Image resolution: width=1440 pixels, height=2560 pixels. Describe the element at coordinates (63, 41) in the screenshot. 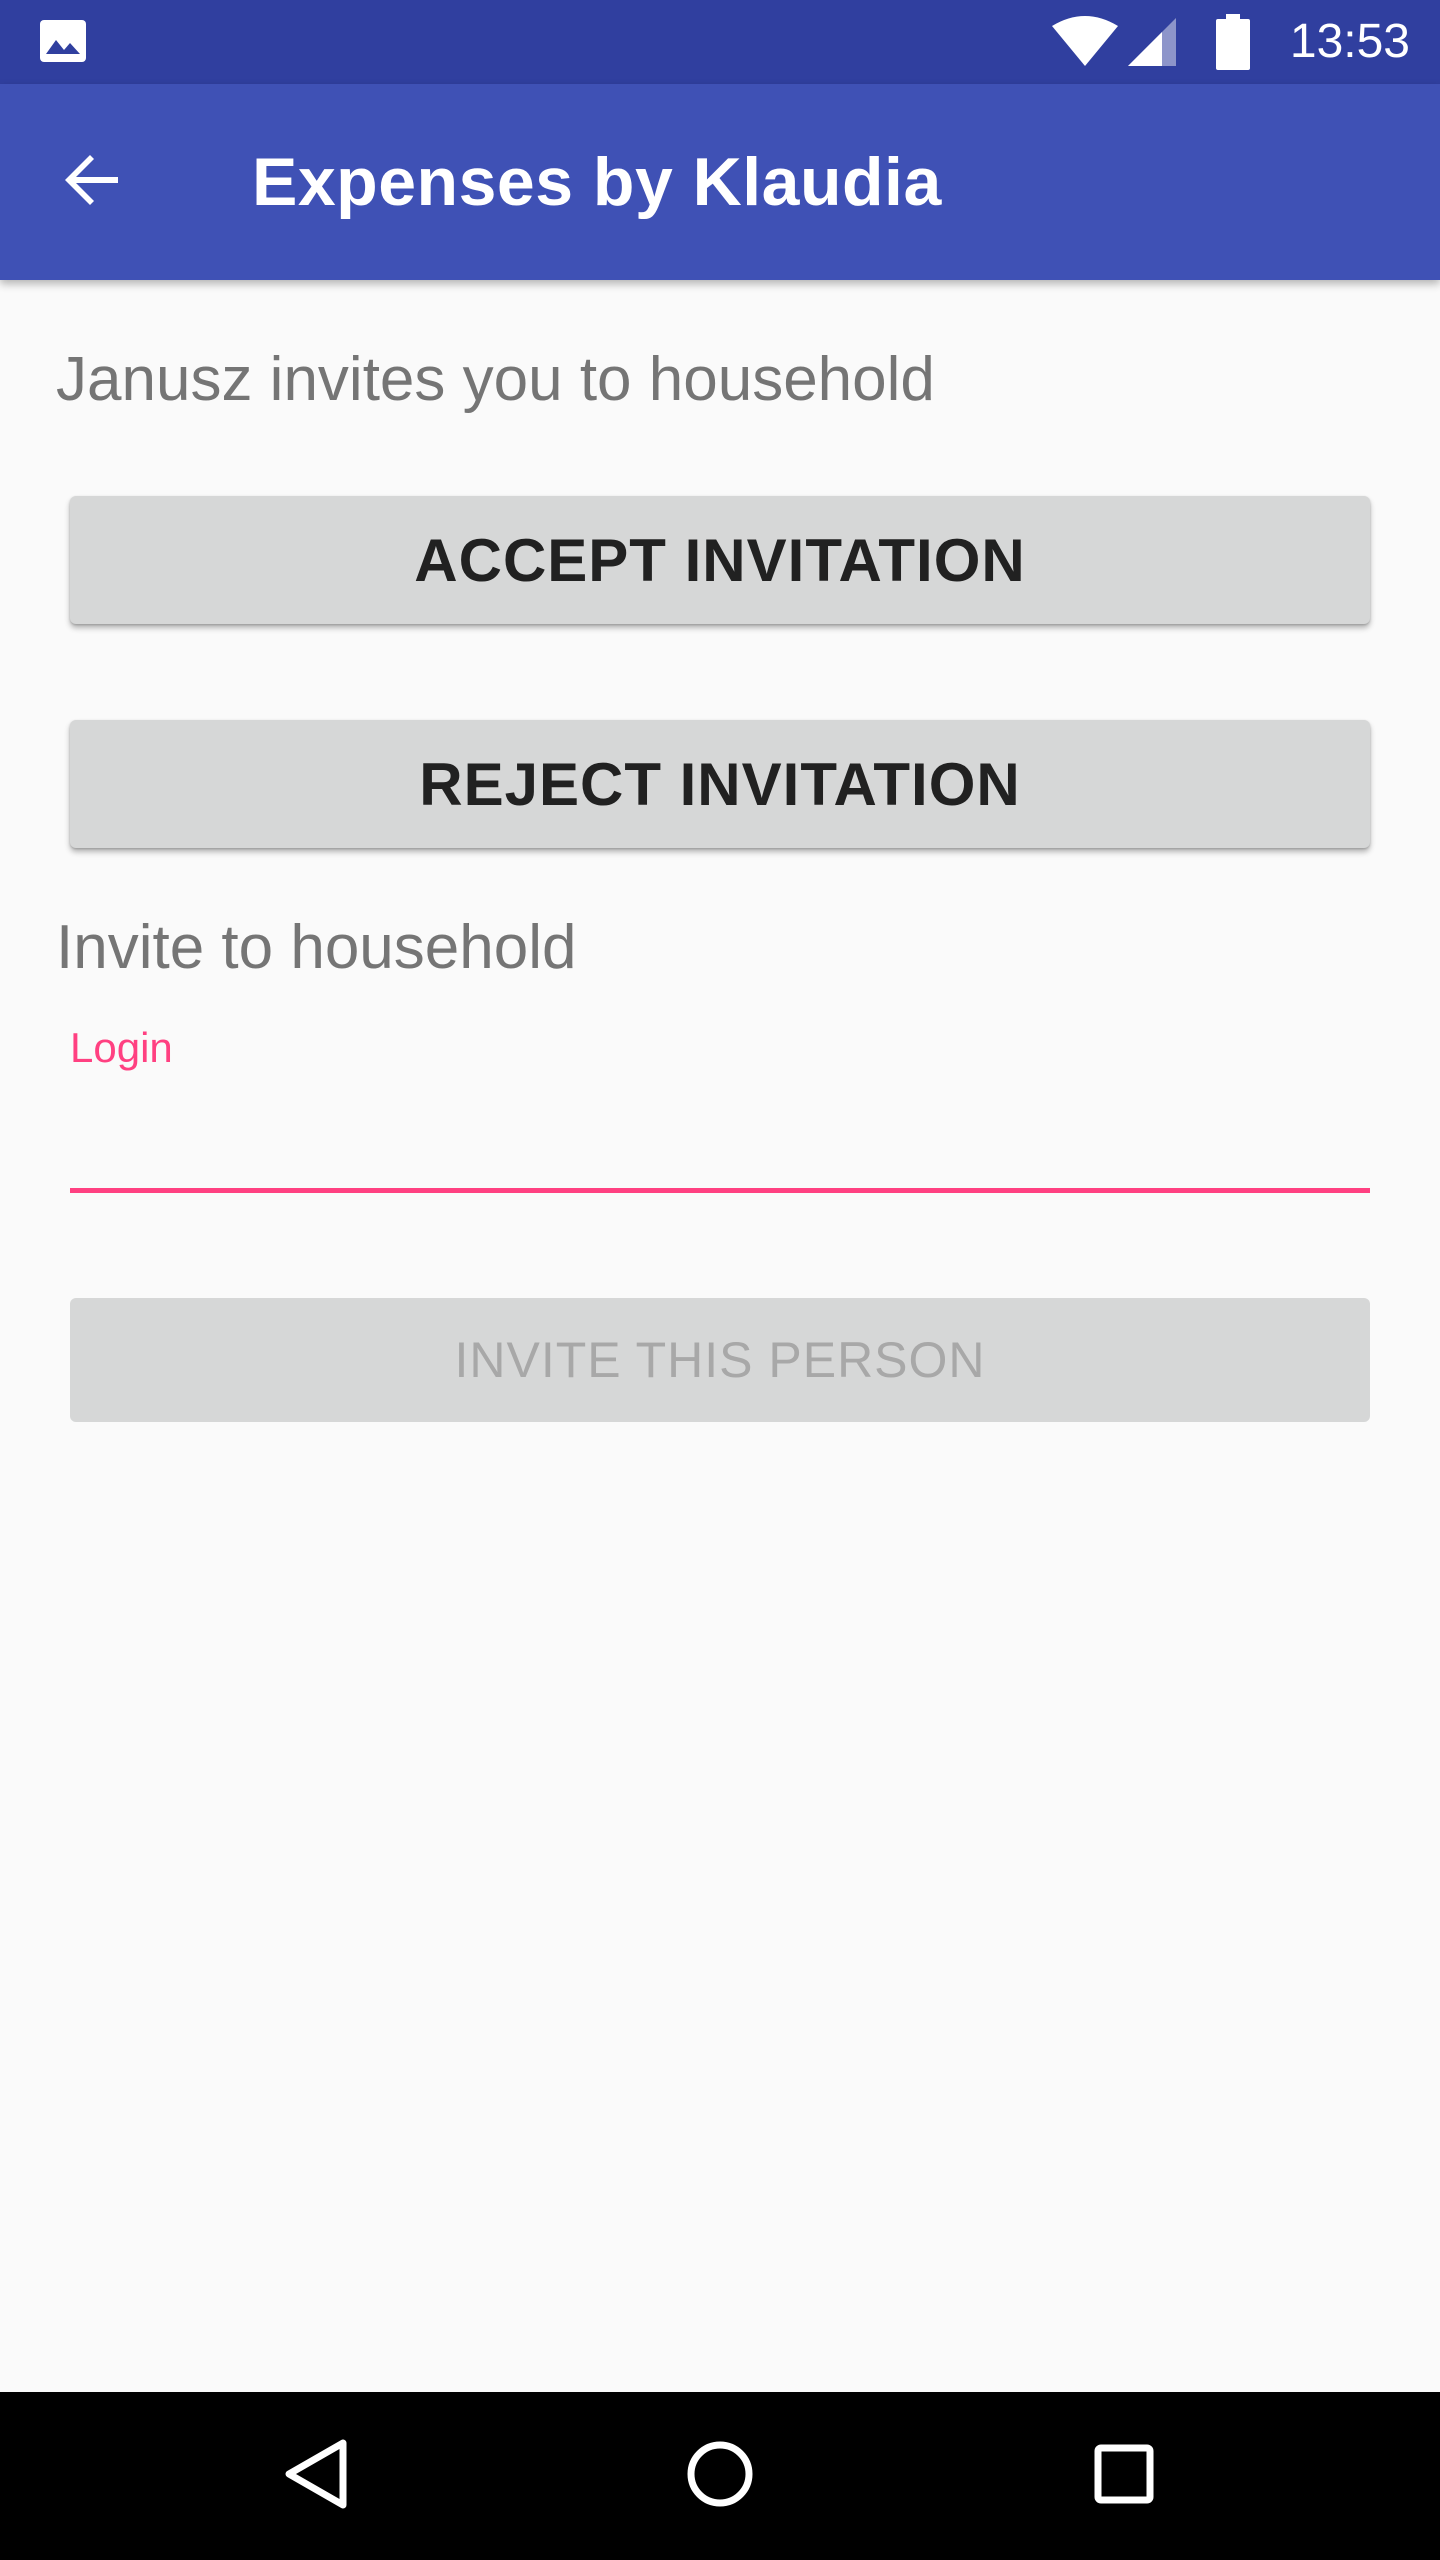

I see `picture-notification-icon` at that location.